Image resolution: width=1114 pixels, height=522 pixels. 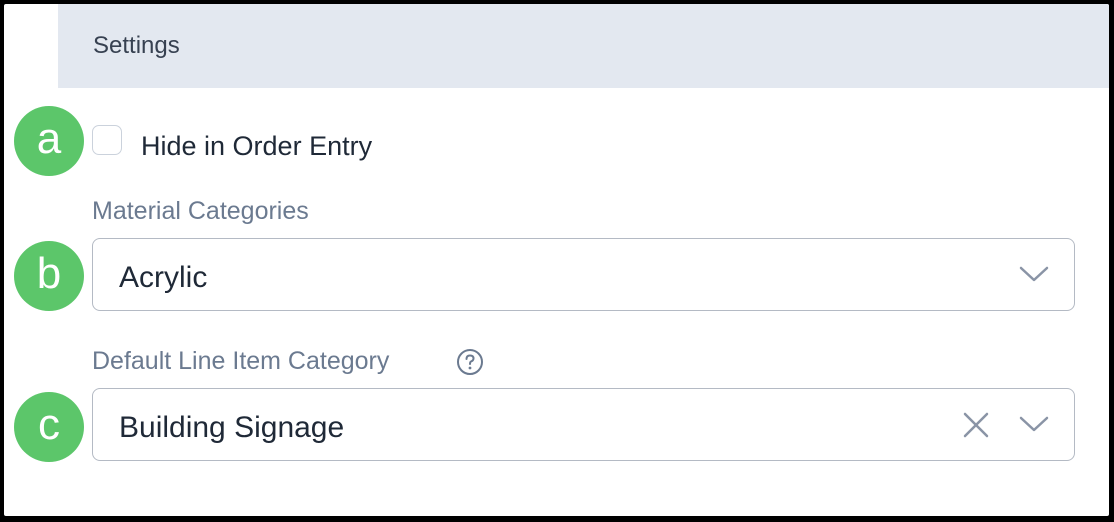 I want to click on hide-in-order-entry-label: Hide in Order Entry, so click(x=256, y=146).